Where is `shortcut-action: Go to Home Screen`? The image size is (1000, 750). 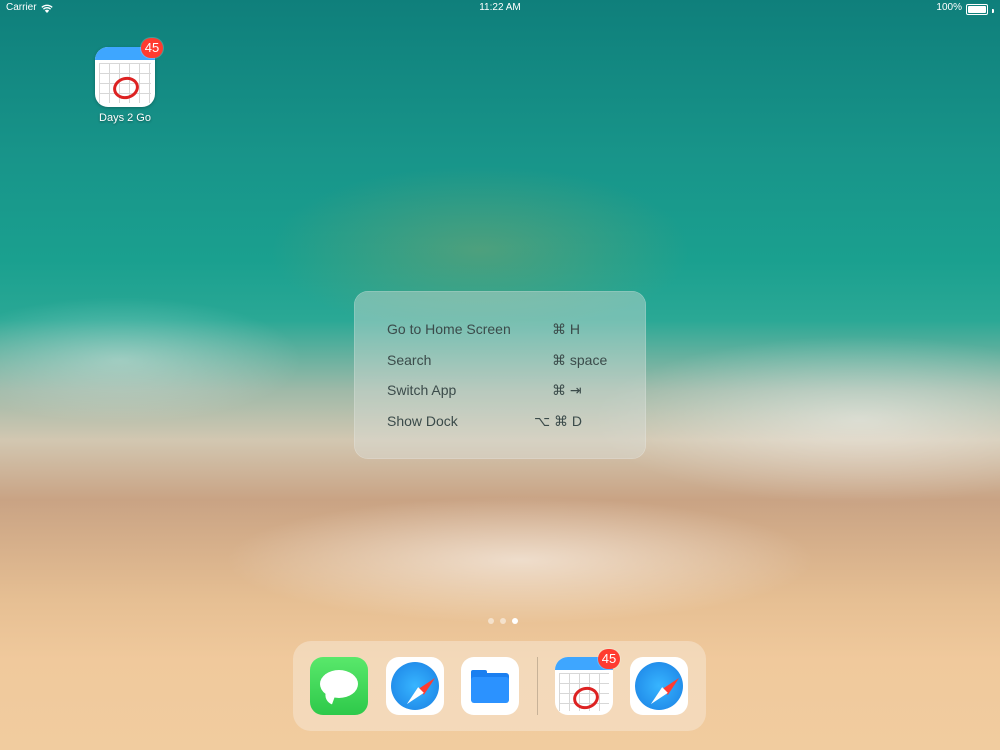 shortcut-action: Go to Home Screen is located at coordinates (449, 329).